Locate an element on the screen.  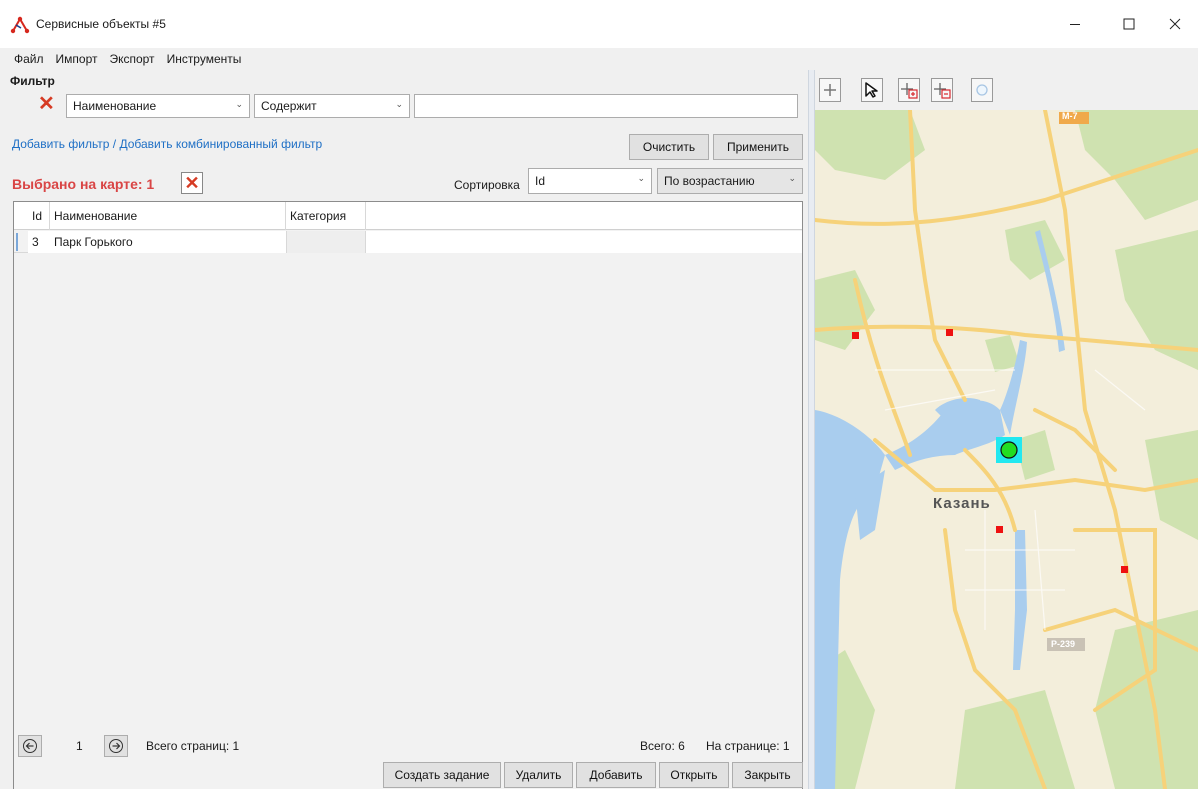
prev-page-button is located at coordinates (30, 746).